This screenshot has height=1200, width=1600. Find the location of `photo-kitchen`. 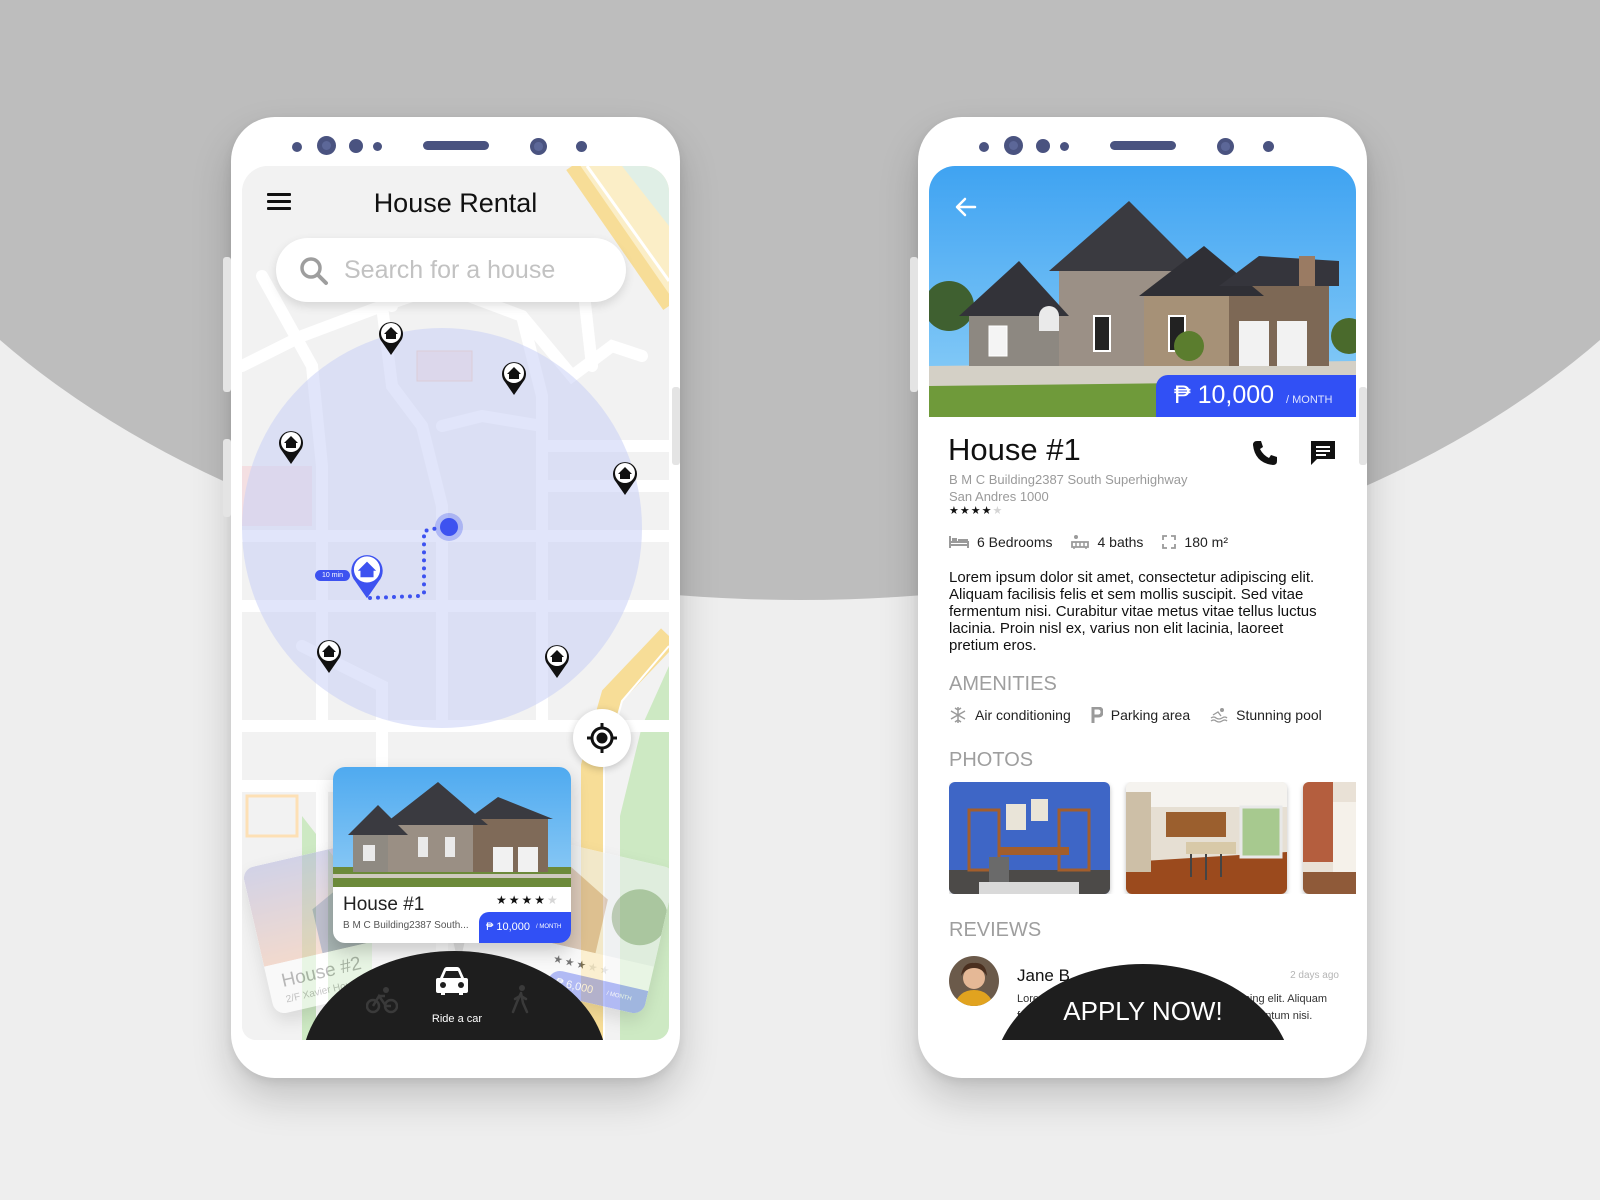

photo-kitchen is located at coordinates (1206, 838).